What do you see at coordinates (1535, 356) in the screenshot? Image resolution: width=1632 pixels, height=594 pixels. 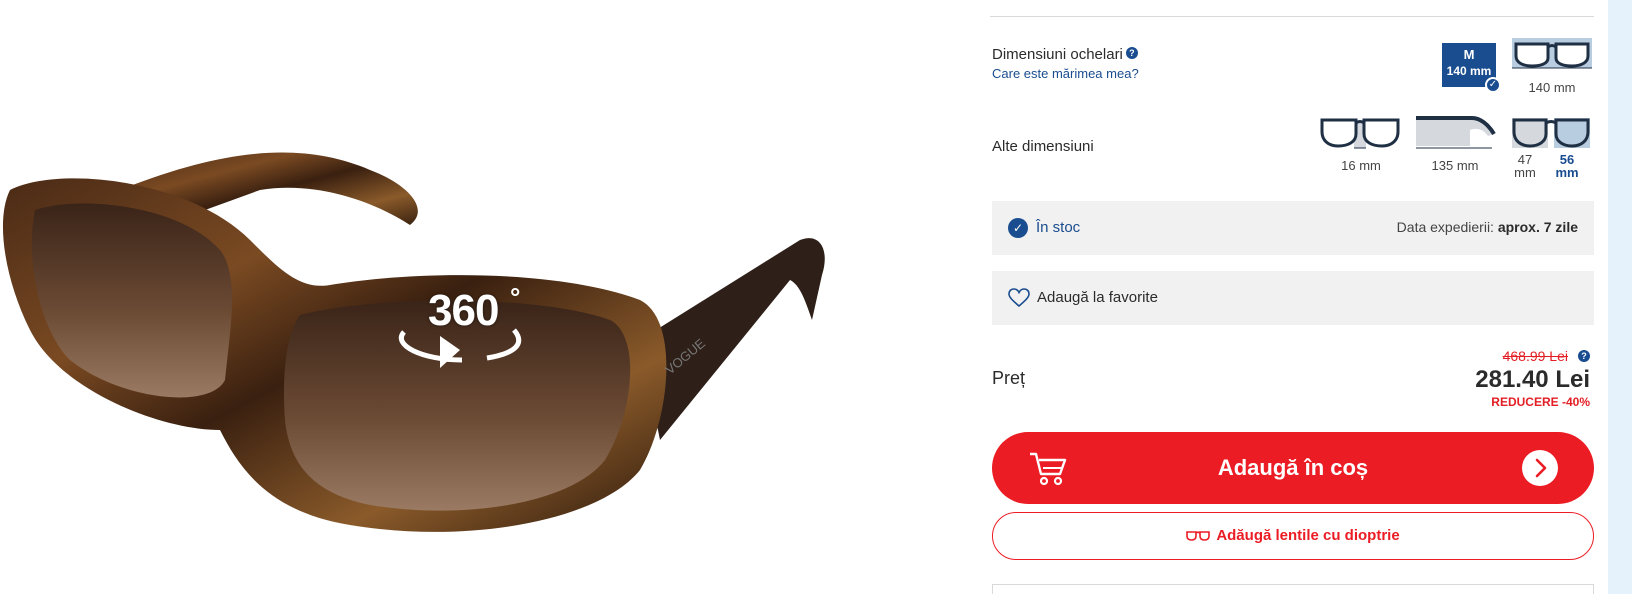 I see `old-price: 468.99 Lei` at bounding box center [1535, 356].